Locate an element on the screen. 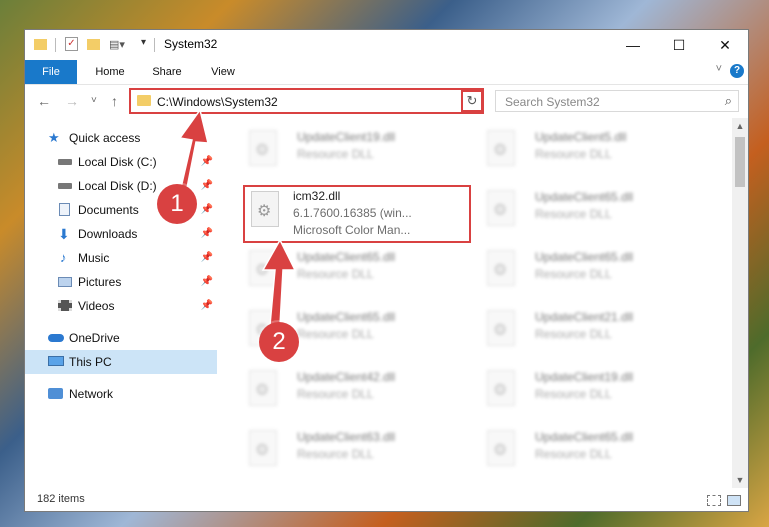 This screenshot has width=769, height=527. step-1-marker: 1 is located at coordinates (177, 204).